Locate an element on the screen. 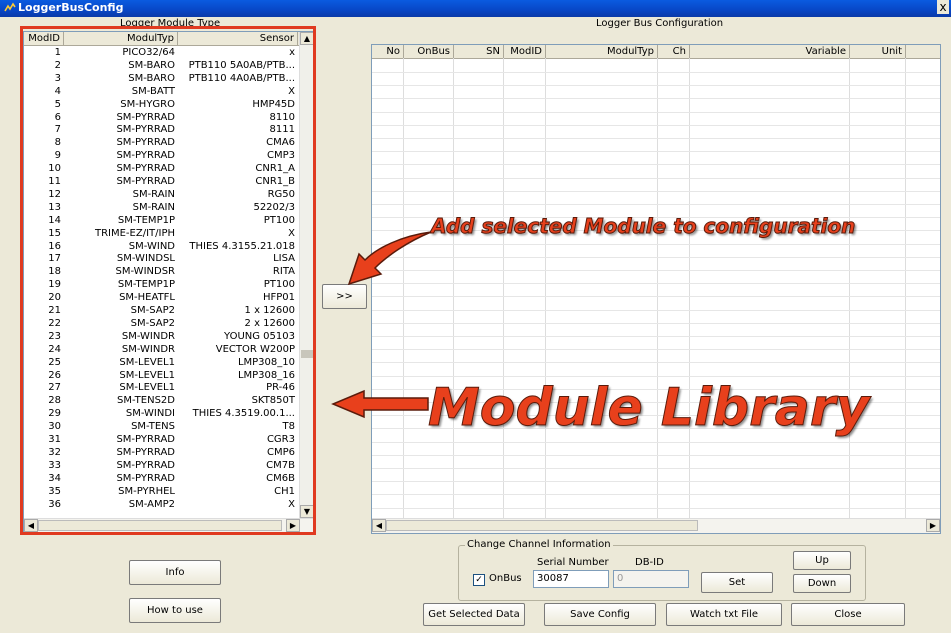 This screenshot has height=633, width=951. library-row: 27 SM-LEVEL1 PR-46 is located at coordinates (161, 387).